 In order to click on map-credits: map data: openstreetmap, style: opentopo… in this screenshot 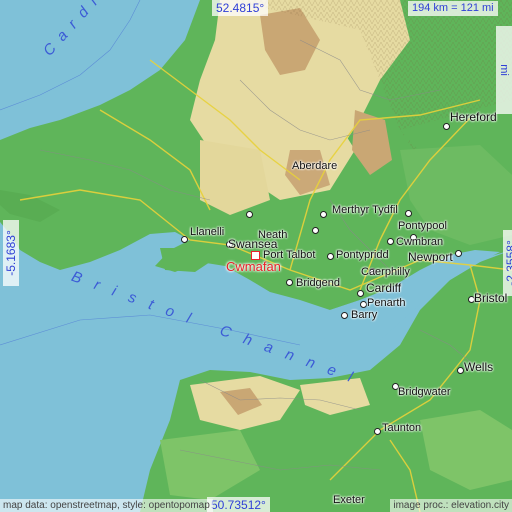, I will do `click(106, 505)`.